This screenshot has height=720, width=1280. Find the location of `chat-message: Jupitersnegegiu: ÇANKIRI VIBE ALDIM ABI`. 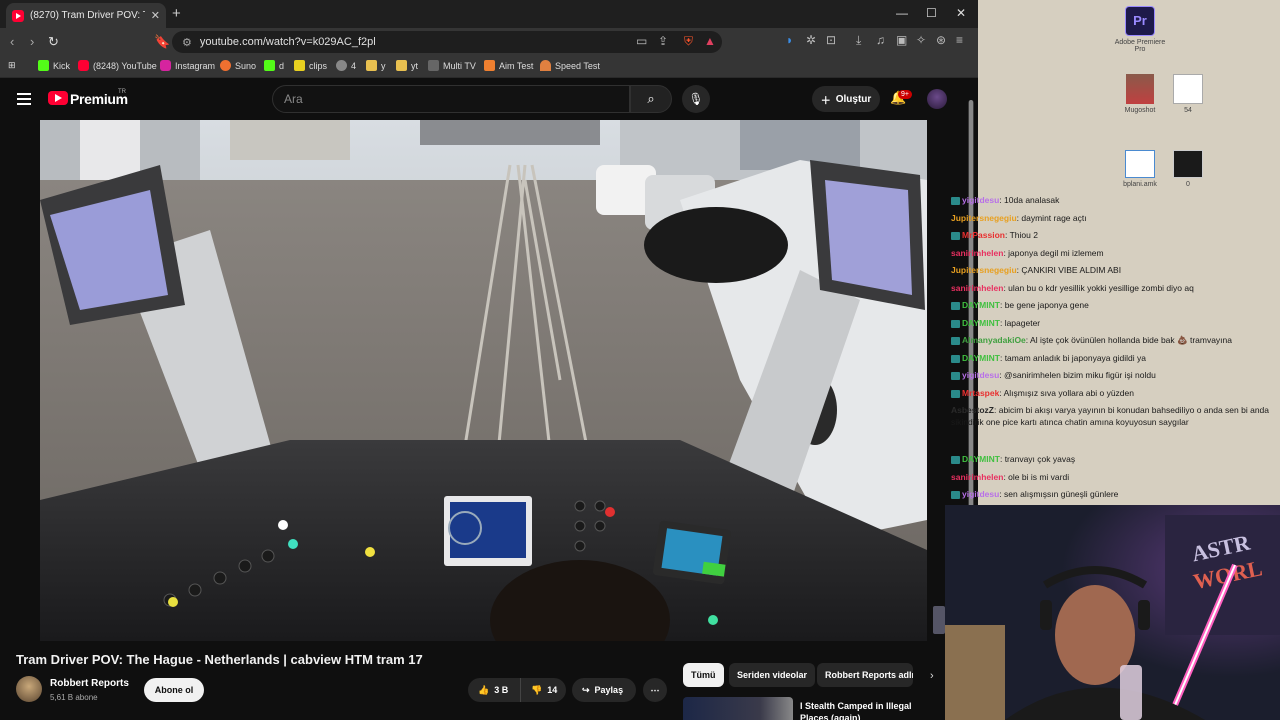

chat-message: Jupitersnegegiu: ÇANKIRI VIBE ALDIM ABI is located at coordinates (1036, 270).